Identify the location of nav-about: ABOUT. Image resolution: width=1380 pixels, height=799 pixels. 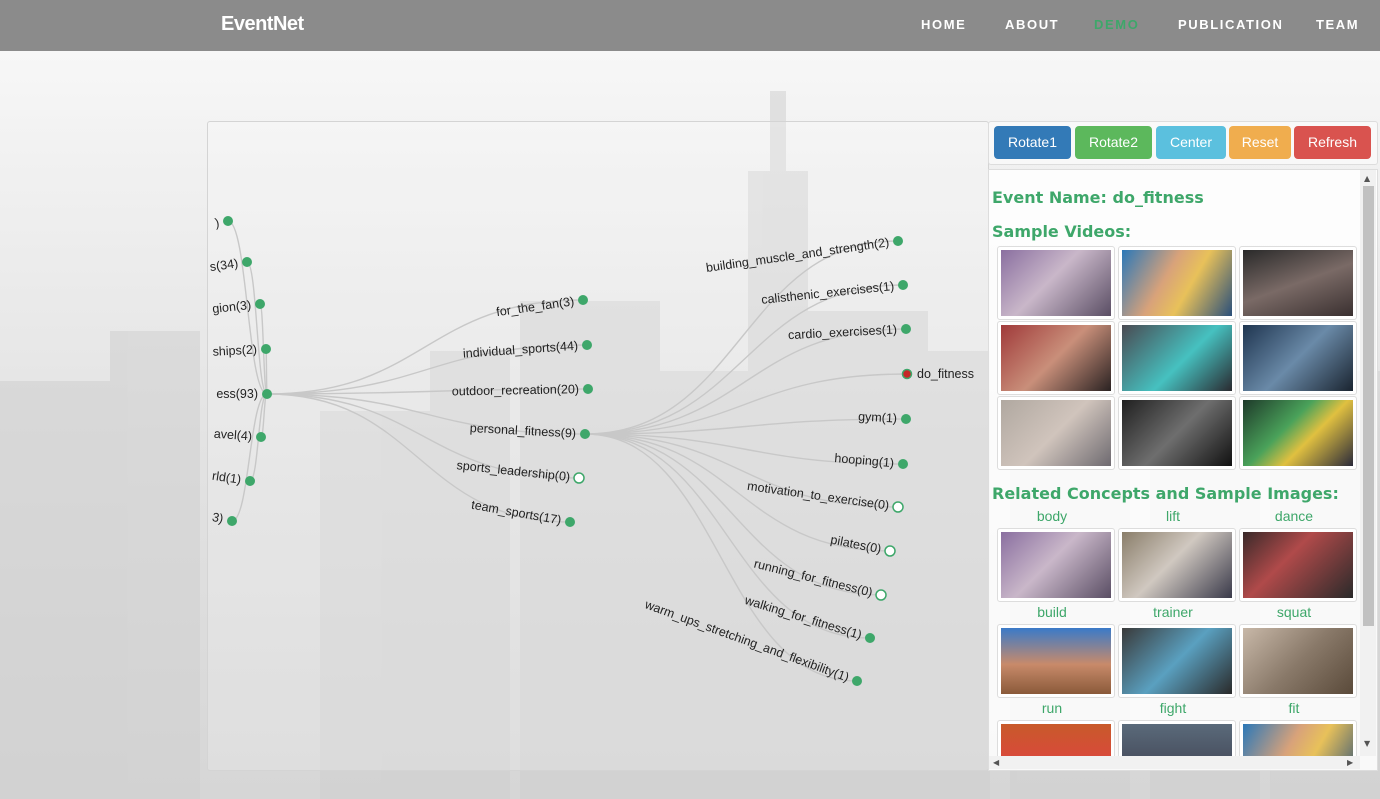
(1032, 24).